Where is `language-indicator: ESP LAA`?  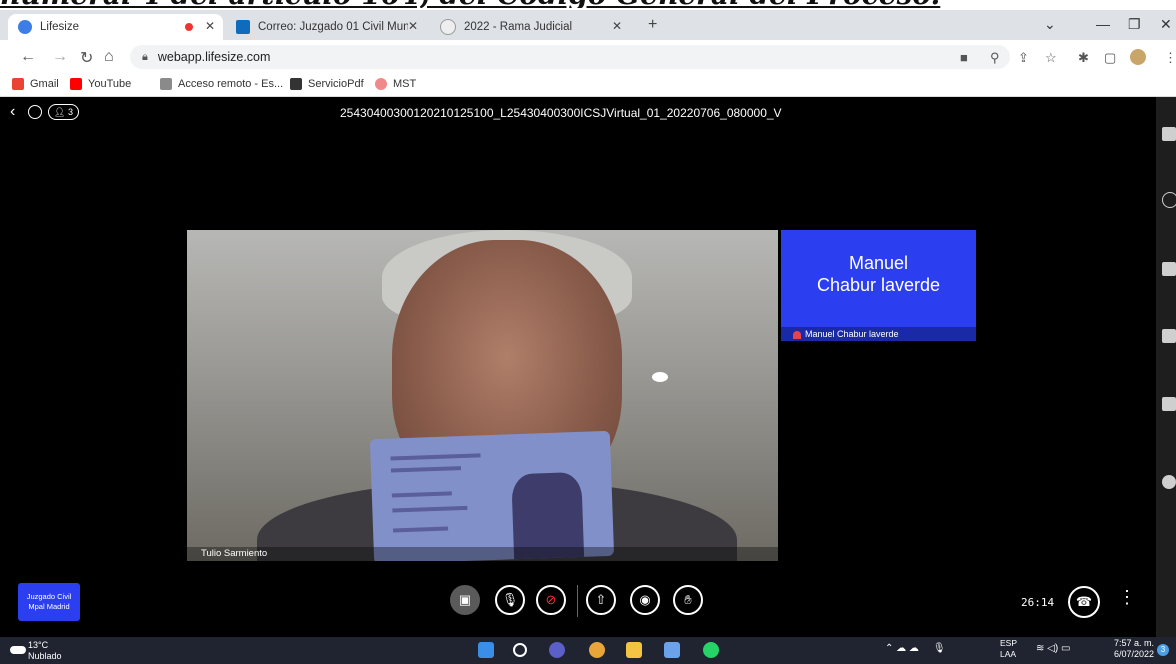
language-indicator: ESP LAA is located at coordinates (1008, 649).